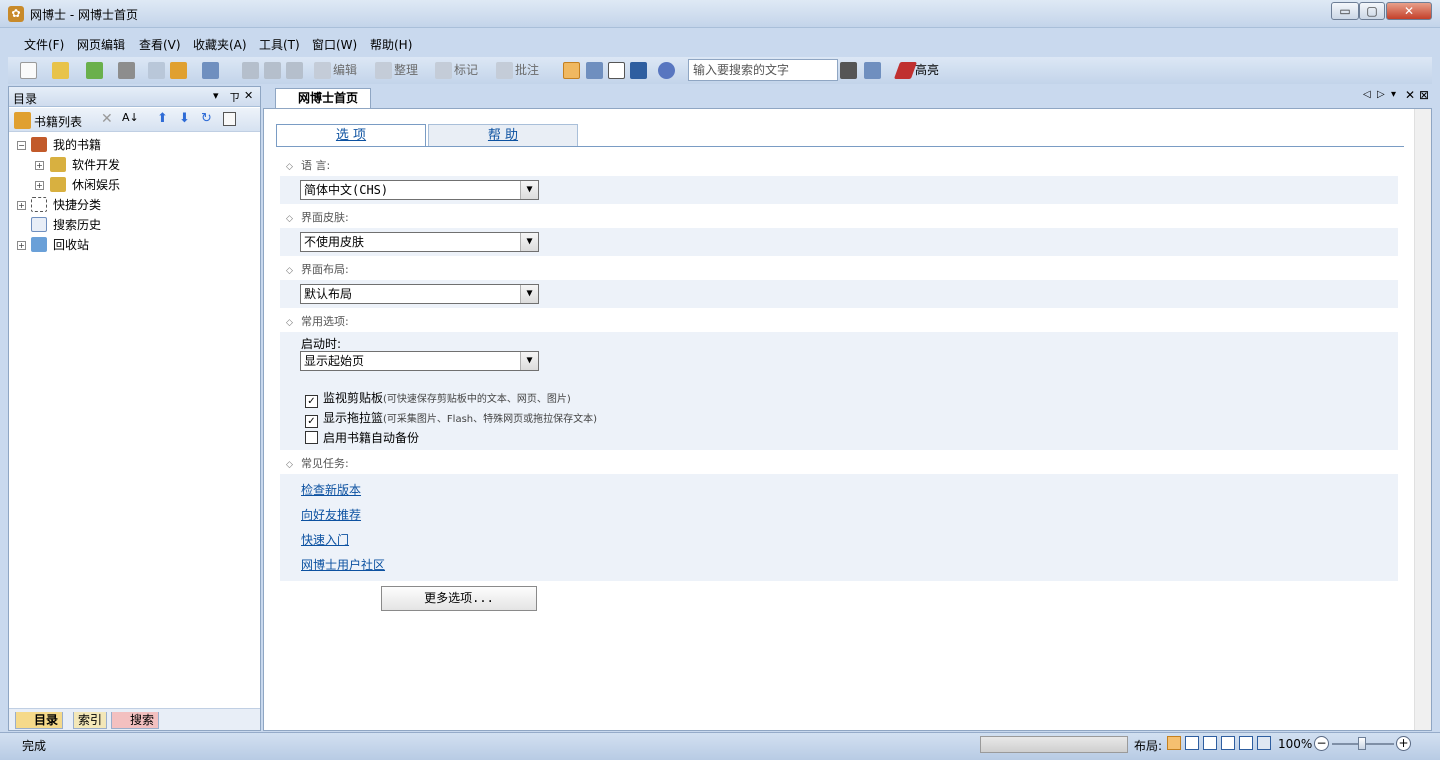  What do you see at coordinates (96, 165) in the screenshot?
I see `tree-item-software-dev: 软件开发` at bounding box center [96, 165].